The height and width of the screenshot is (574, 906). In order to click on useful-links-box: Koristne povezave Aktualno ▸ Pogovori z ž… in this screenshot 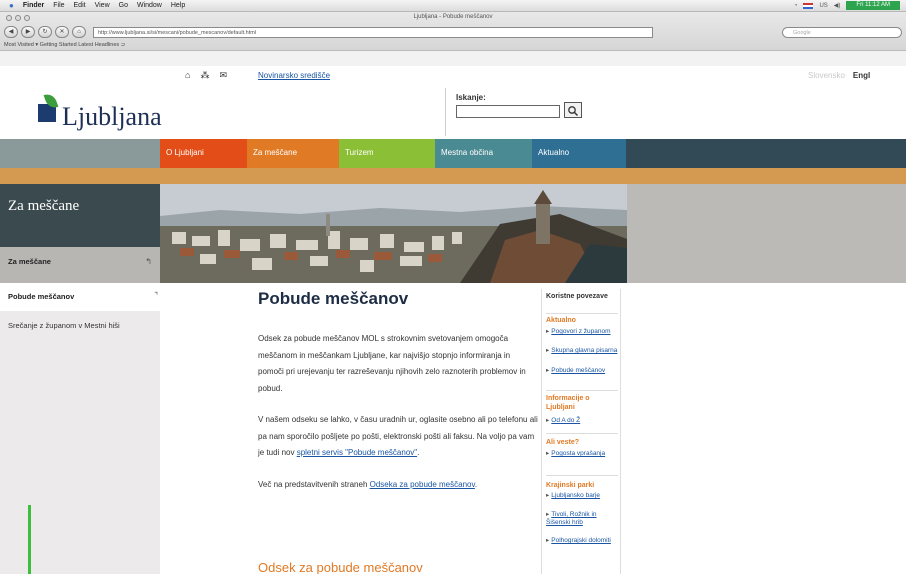, I will do `click(581, 431)`.